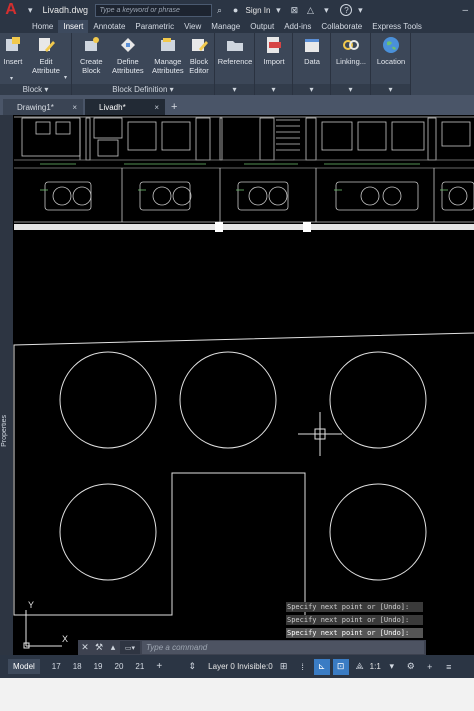 The height and width of the screenshot is (711, 474). Describe the element at coordinates (85, 647) in the screenshot. I see `close-icon-command: ✕` at that location.